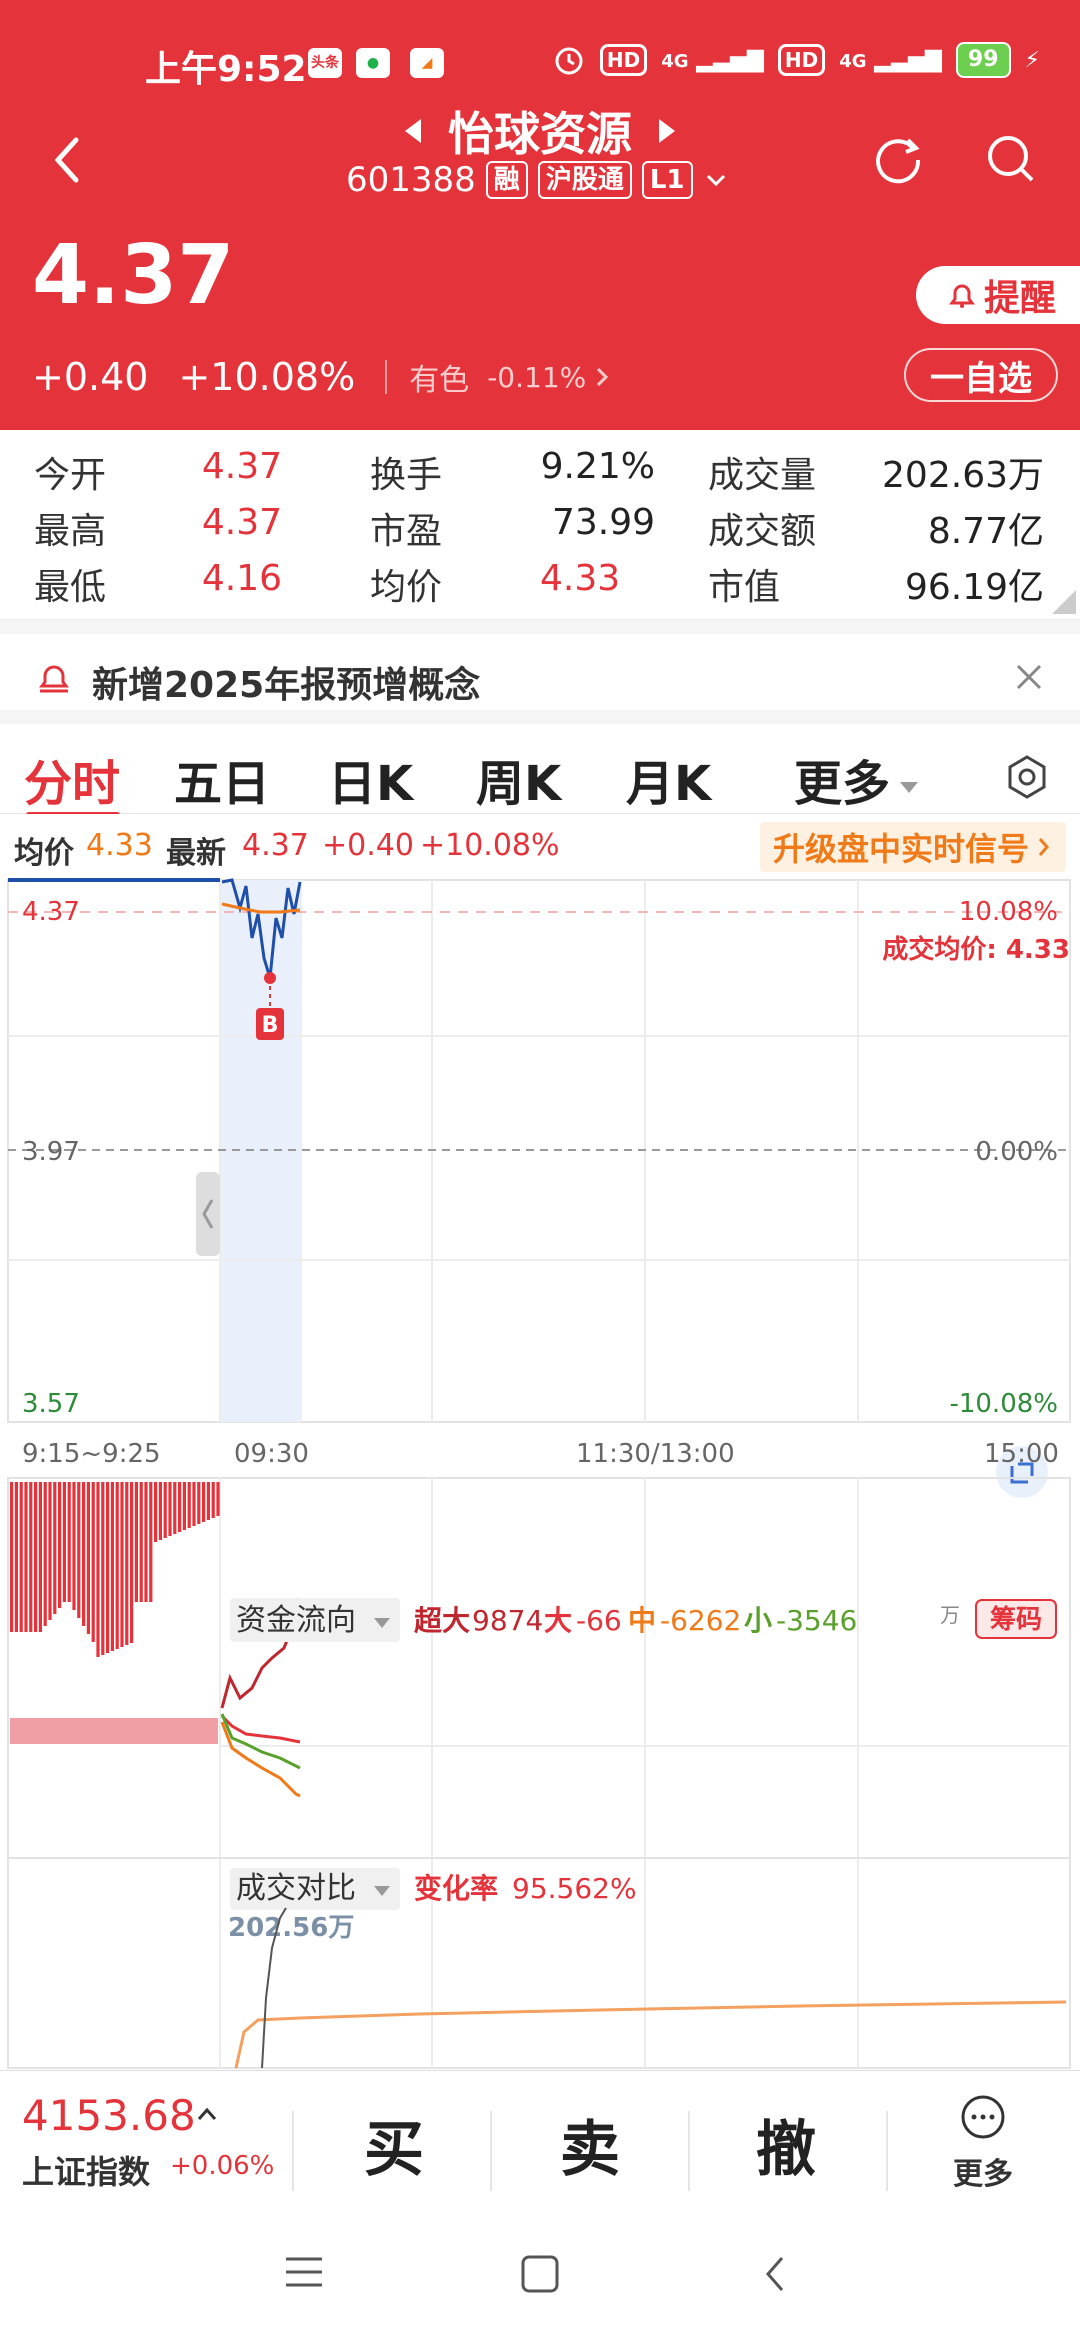  I want to click on index-value: 4153.68, so click(109, 2115).